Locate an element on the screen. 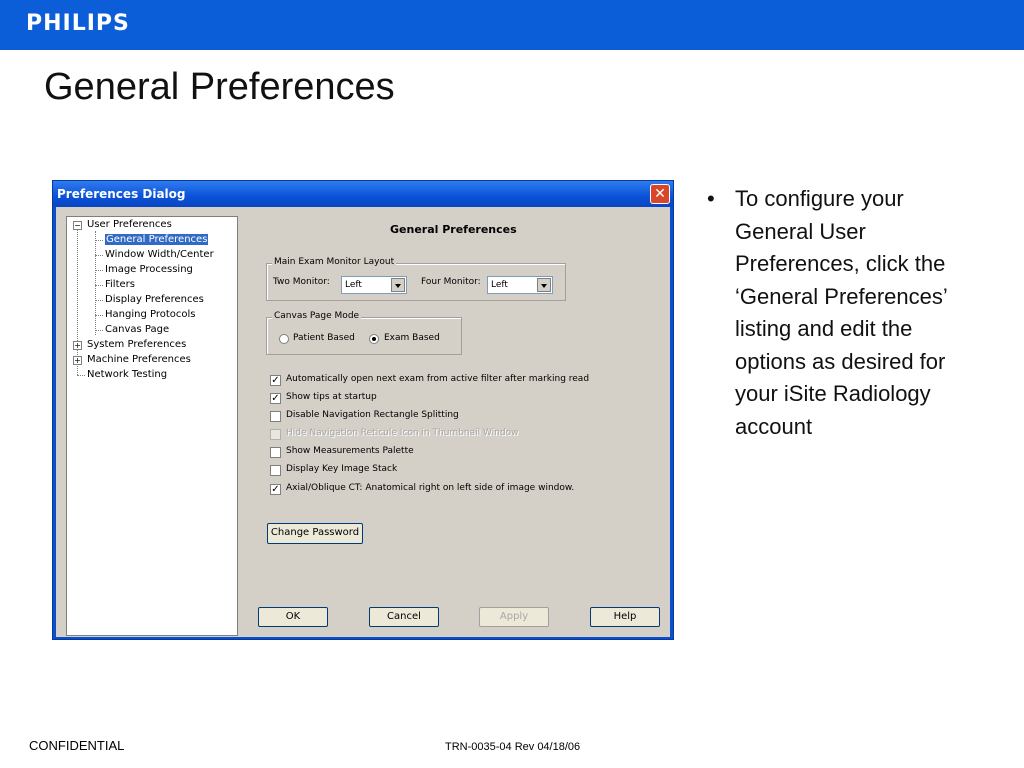  radio-label: Patient Based is located at coordinates (324, 338).